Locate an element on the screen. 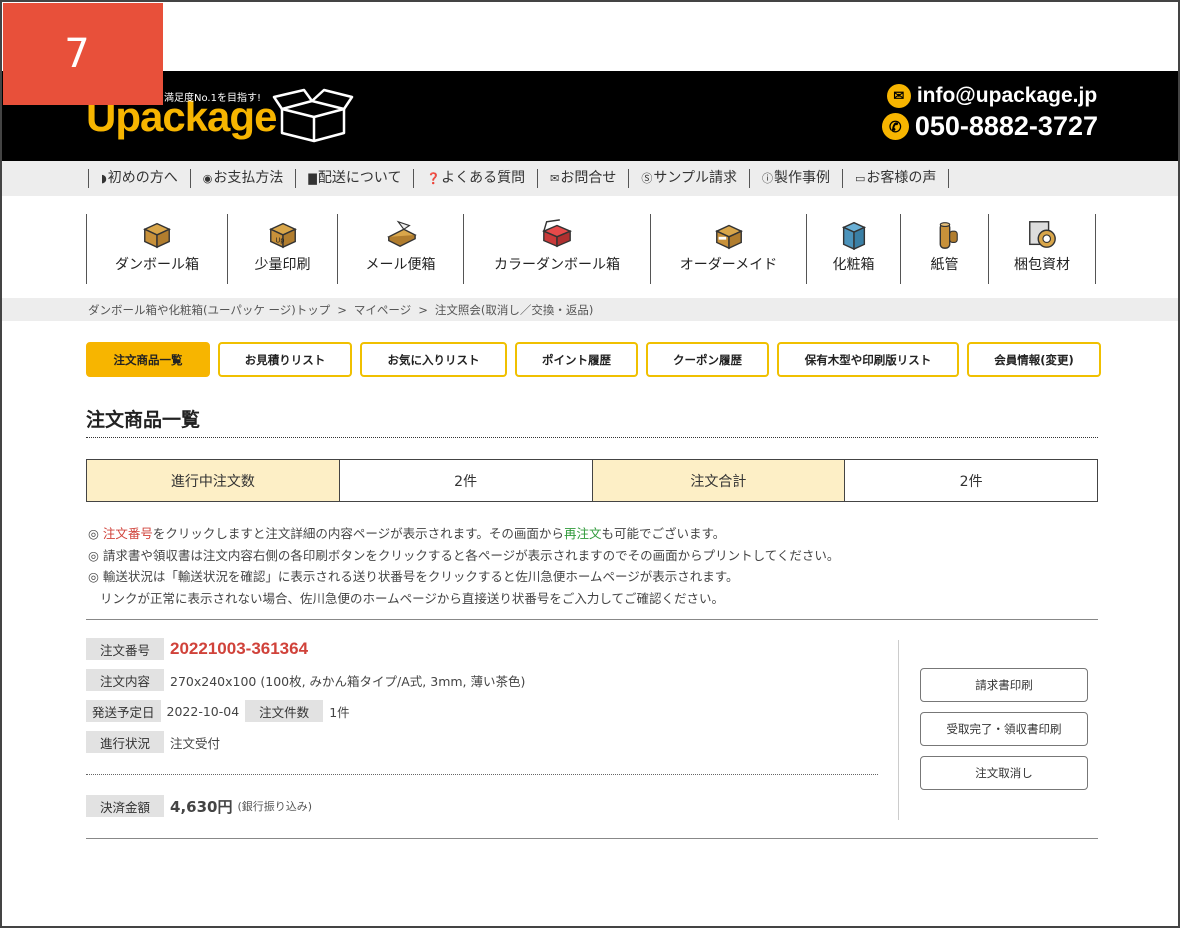 This screenshot has height=928, width=1180. breadcrumb-mypage: マイページ is located at coordinates (382, 310).